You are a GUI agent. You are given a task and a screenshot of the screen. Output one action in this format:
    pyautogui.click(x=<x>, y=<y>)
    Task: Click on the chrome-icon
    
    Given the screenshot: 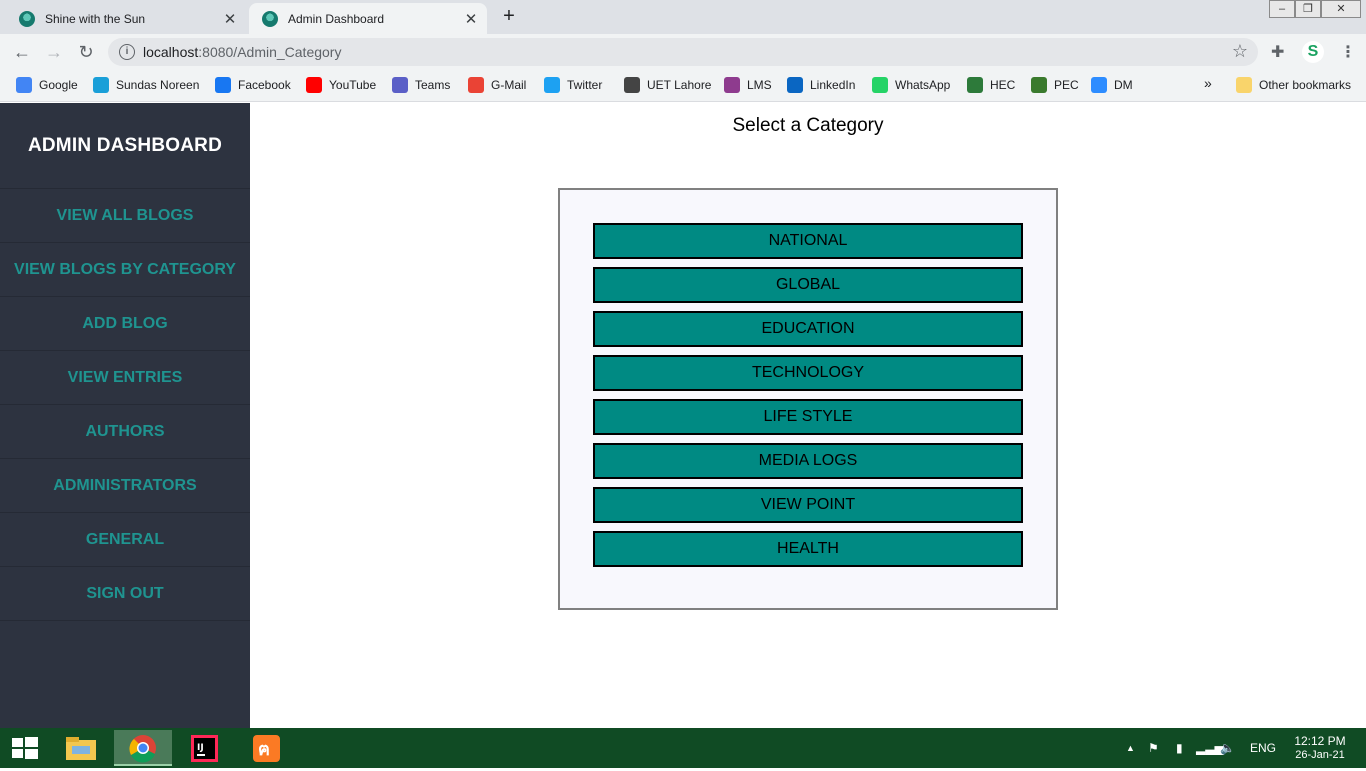 What is the action you would take?
    pyautogui.click(x=143, y=748)
    